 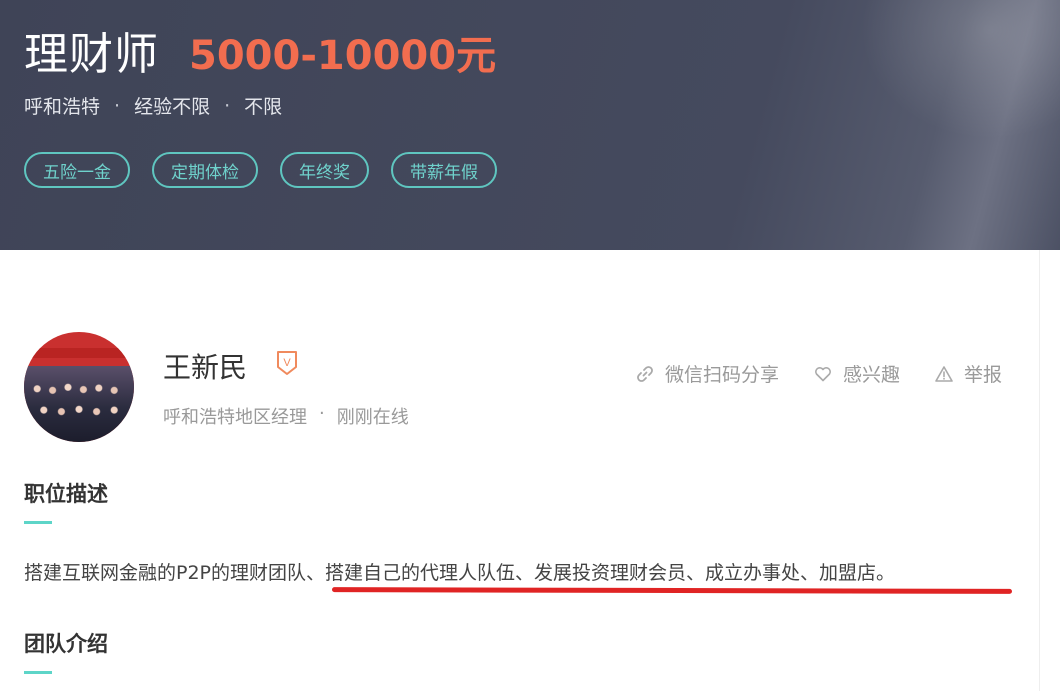 I want to click on interested-button: 感兴趣, so click(x=856, y=373).